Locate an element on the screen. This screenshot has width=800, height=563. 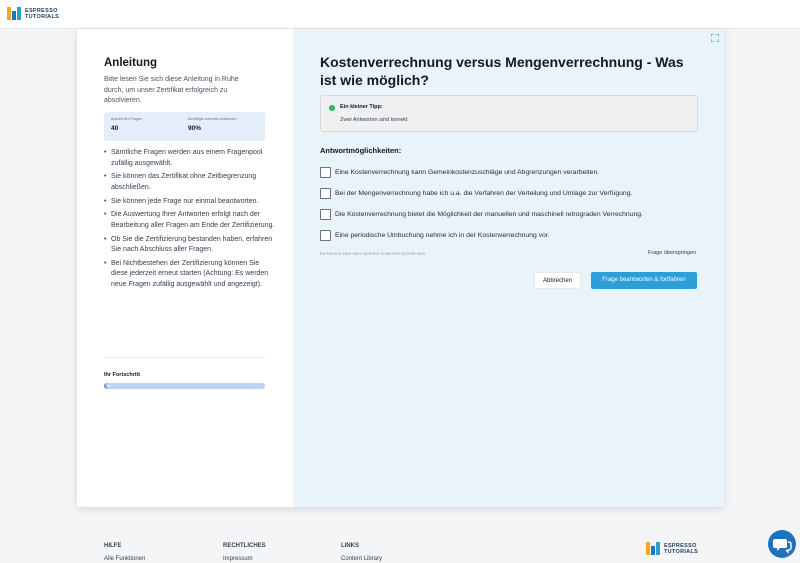
progress-title: Ihr Fortschritt is located at coordinates (122, 375).